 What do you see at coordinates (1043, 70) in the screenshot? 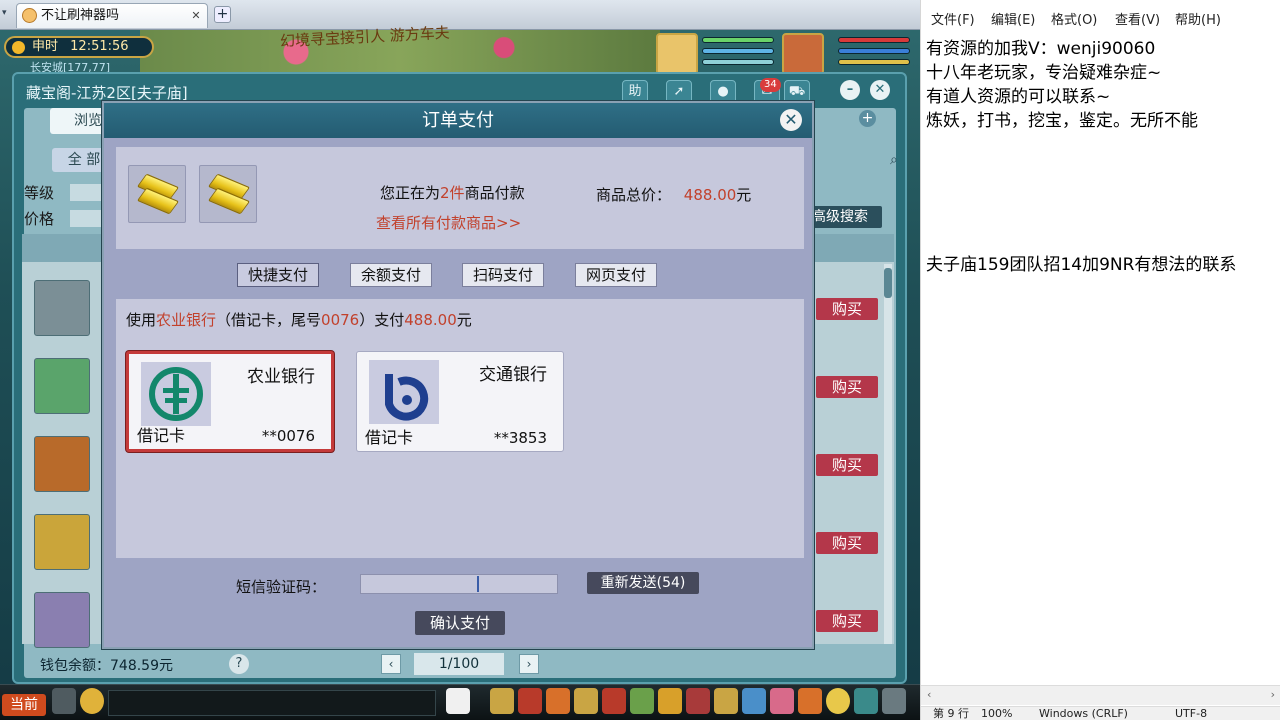
I see `note-line: 十八年老玩家，专治疑难杂症~` at bounding box center [1043, 70].